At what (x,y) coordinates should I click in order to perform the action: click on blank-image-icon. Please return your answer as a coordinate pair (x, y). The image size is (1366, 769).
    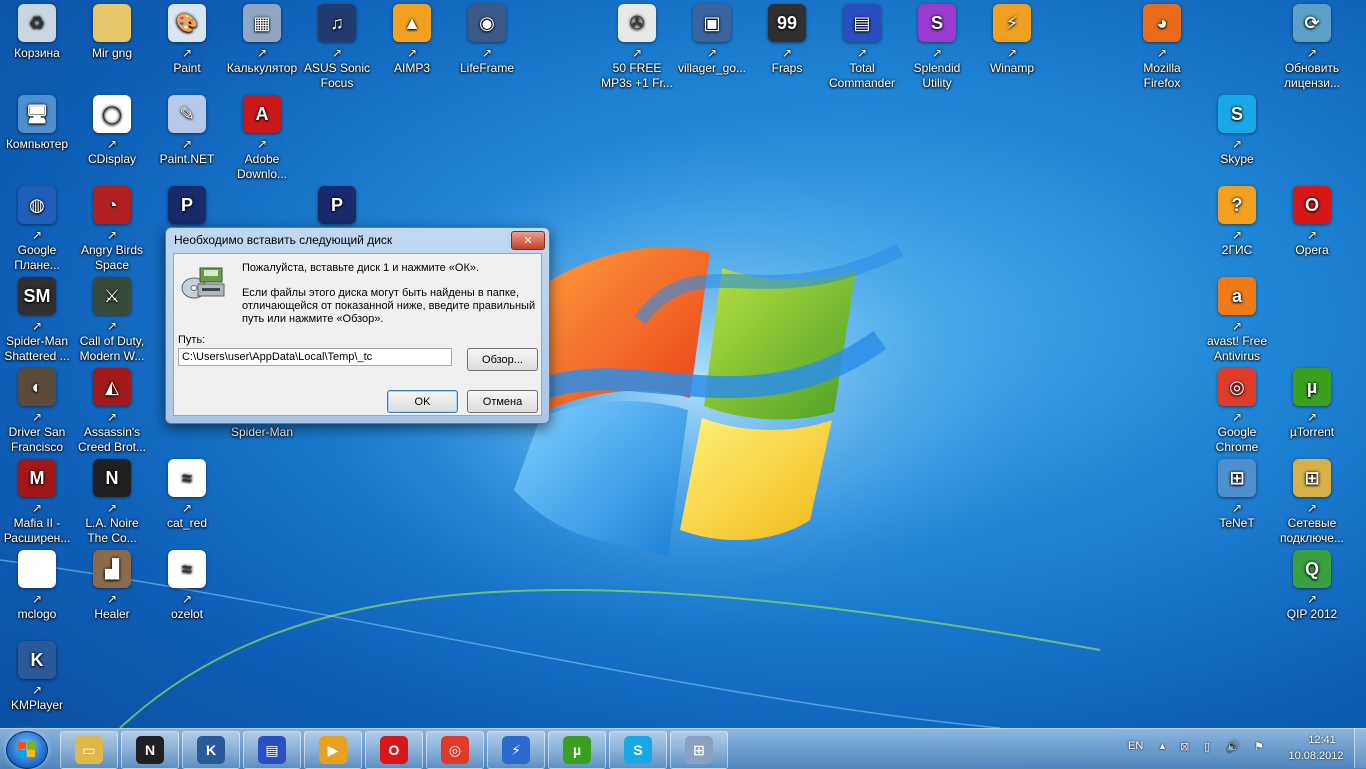
    Looking at the image, I should click on (37, 569).